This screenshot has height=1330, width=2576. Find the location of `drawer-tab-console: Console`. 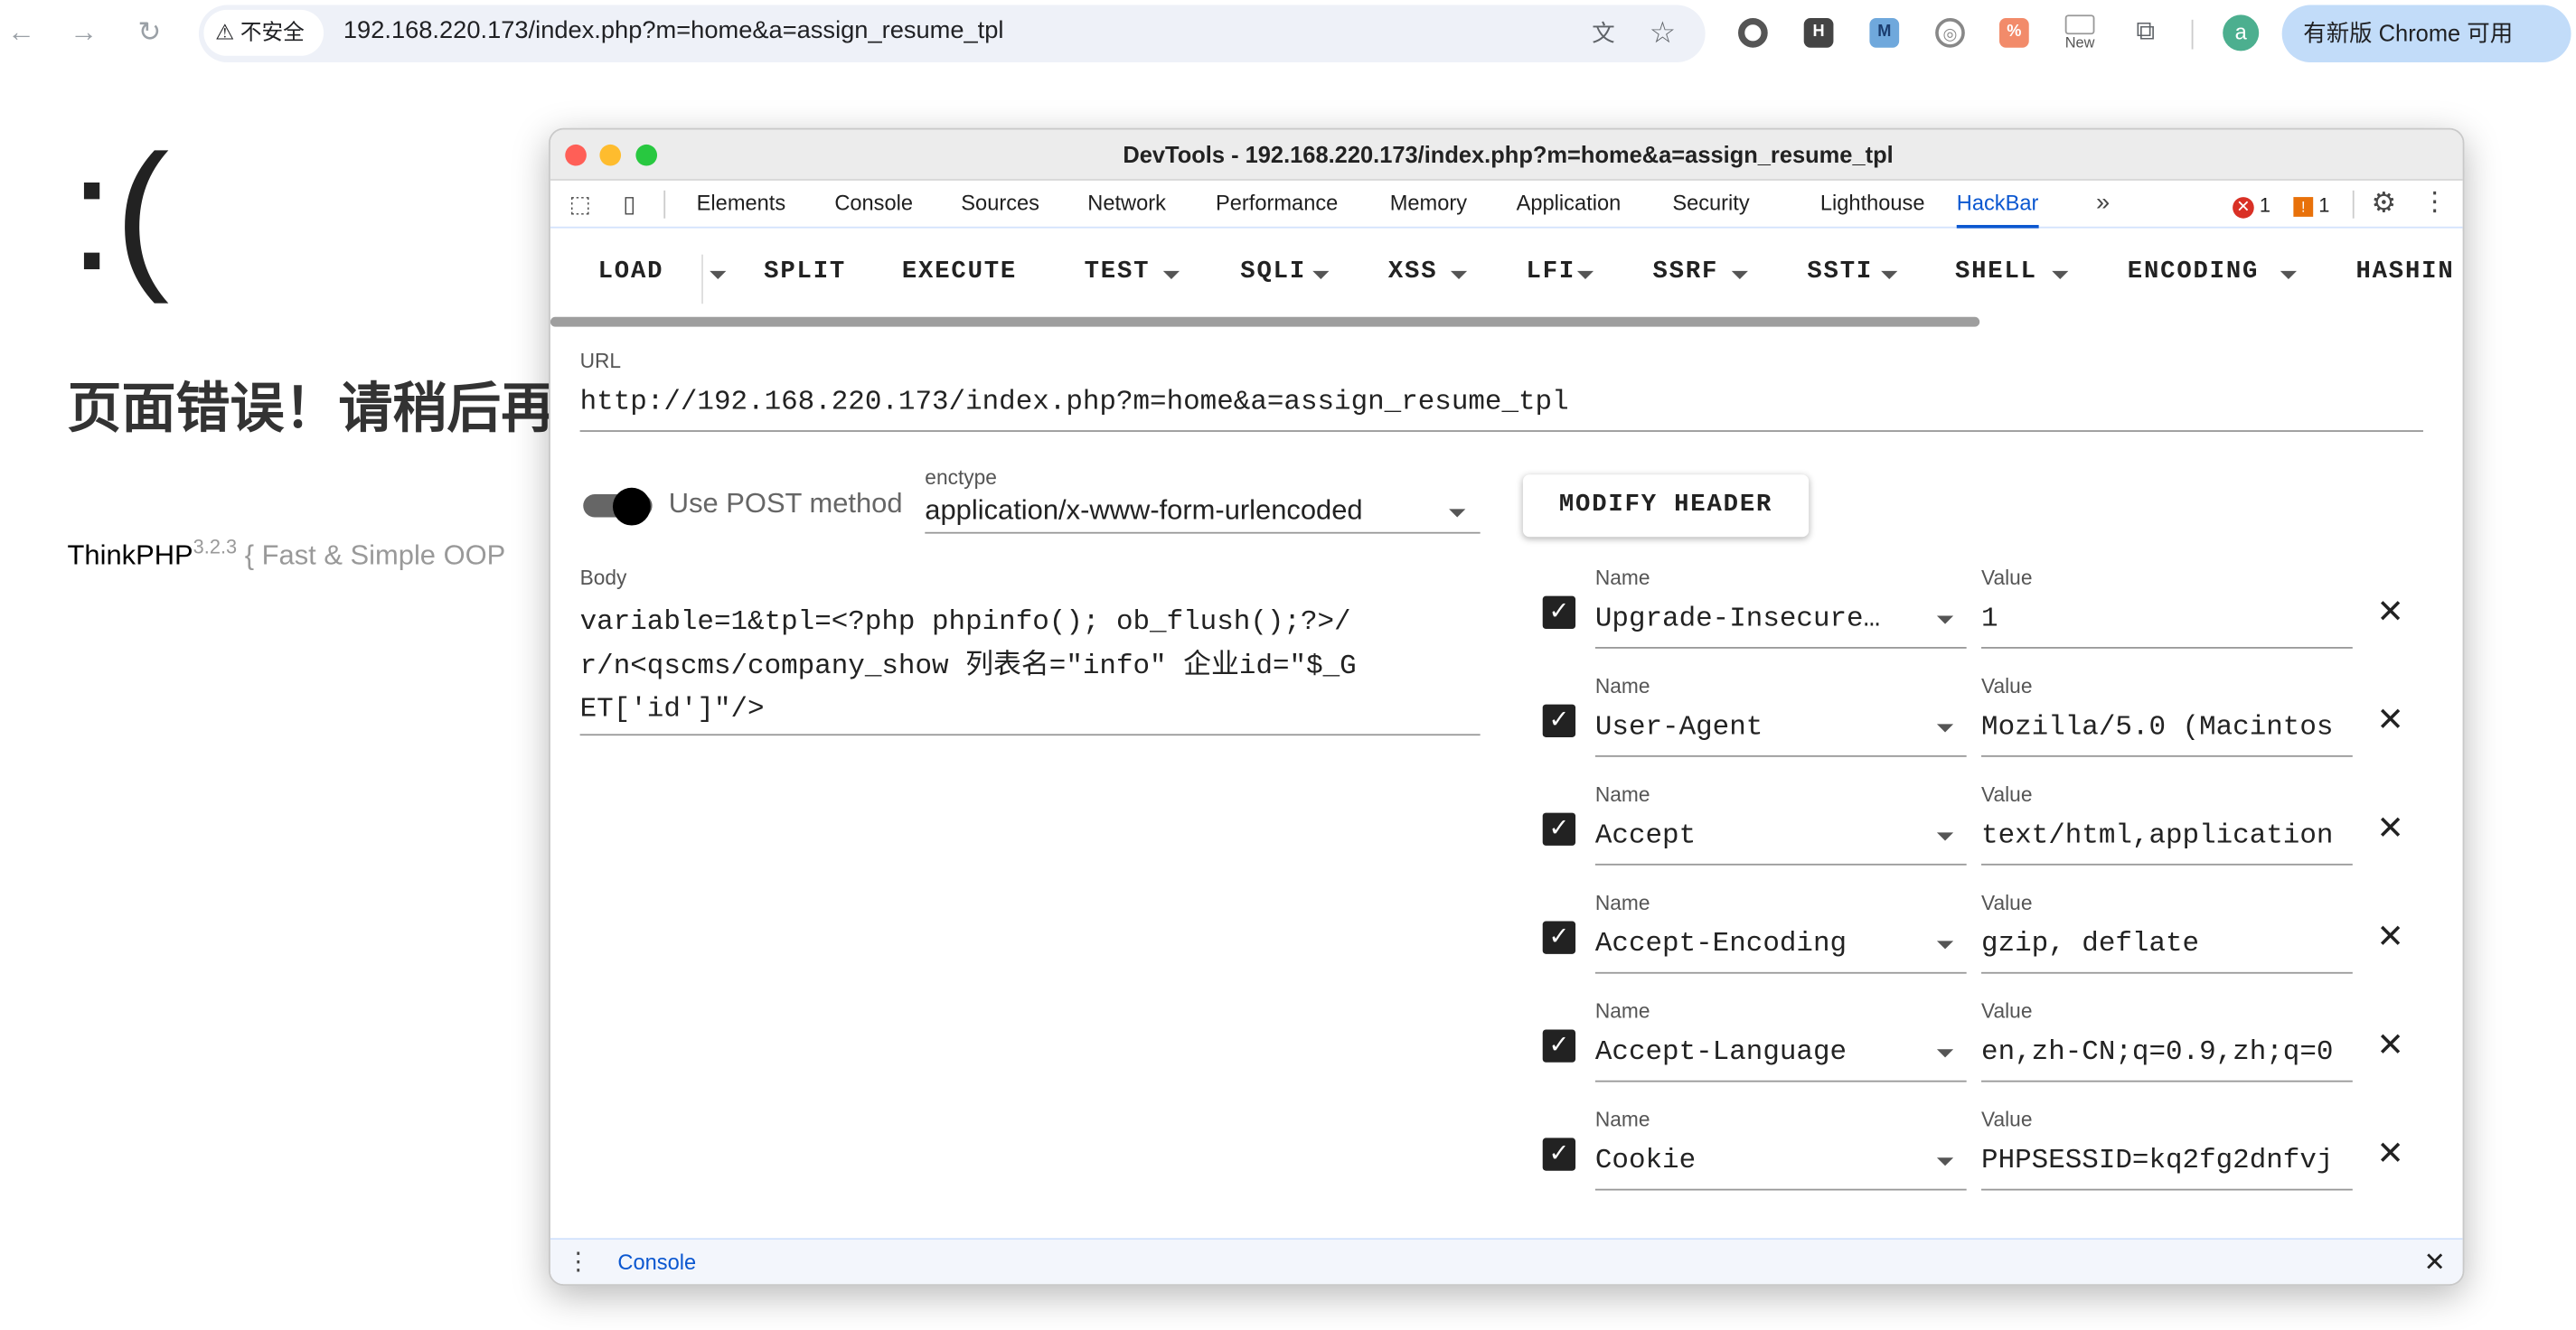

drawer-tab-console: Console is located at coordinates (657, 1262).